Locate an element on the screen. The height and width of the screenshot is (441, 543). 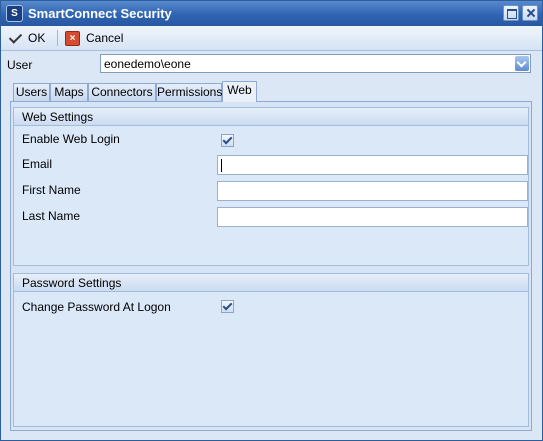
cancel-button: × Cancel is located at coordinates (94, 38).